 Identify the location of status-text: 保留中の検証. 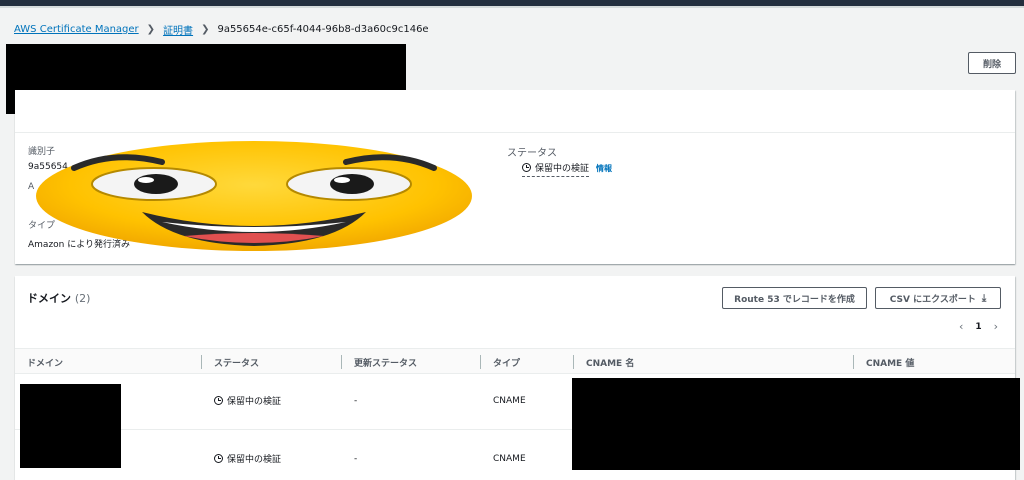
(562, 169).